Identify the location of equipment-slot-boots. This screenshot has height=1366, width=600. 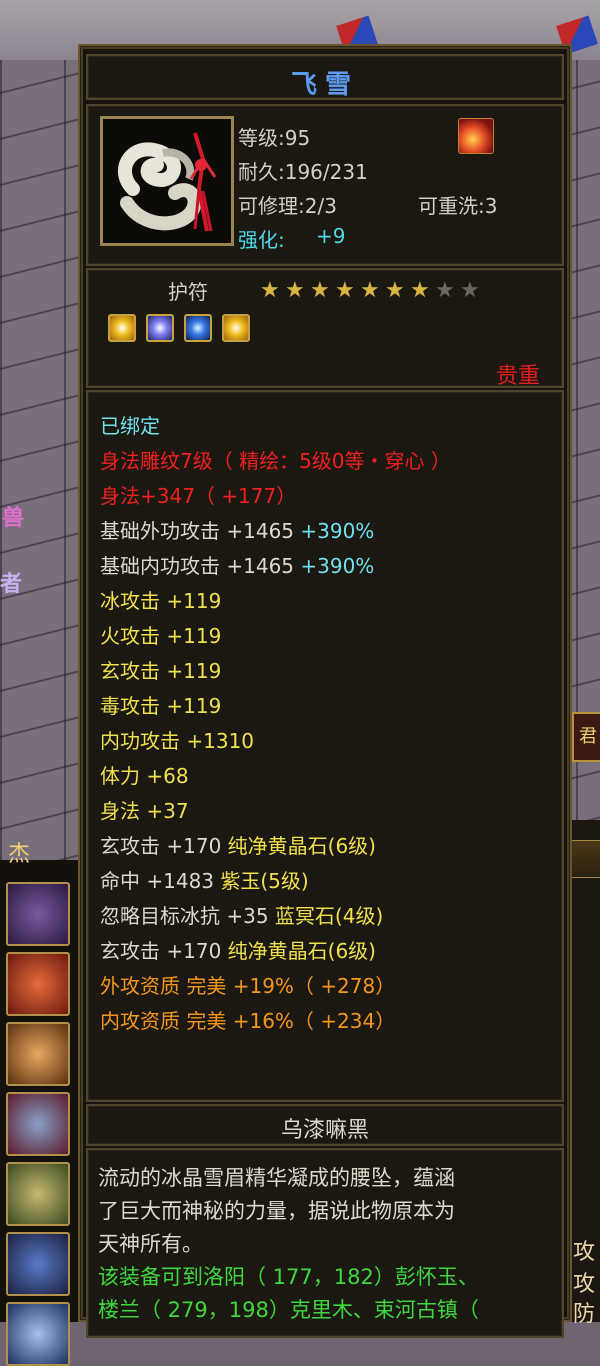
(38, 1264).